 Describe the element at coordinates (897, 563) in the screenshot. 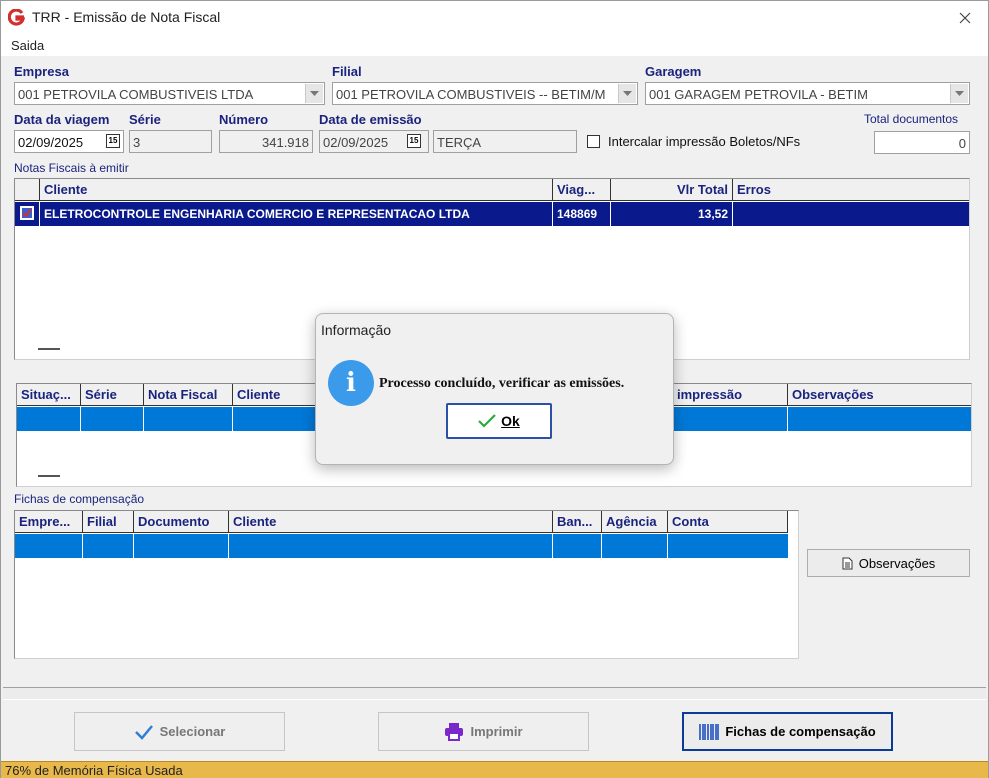

I see `observacoes-label: Observações` at that location.